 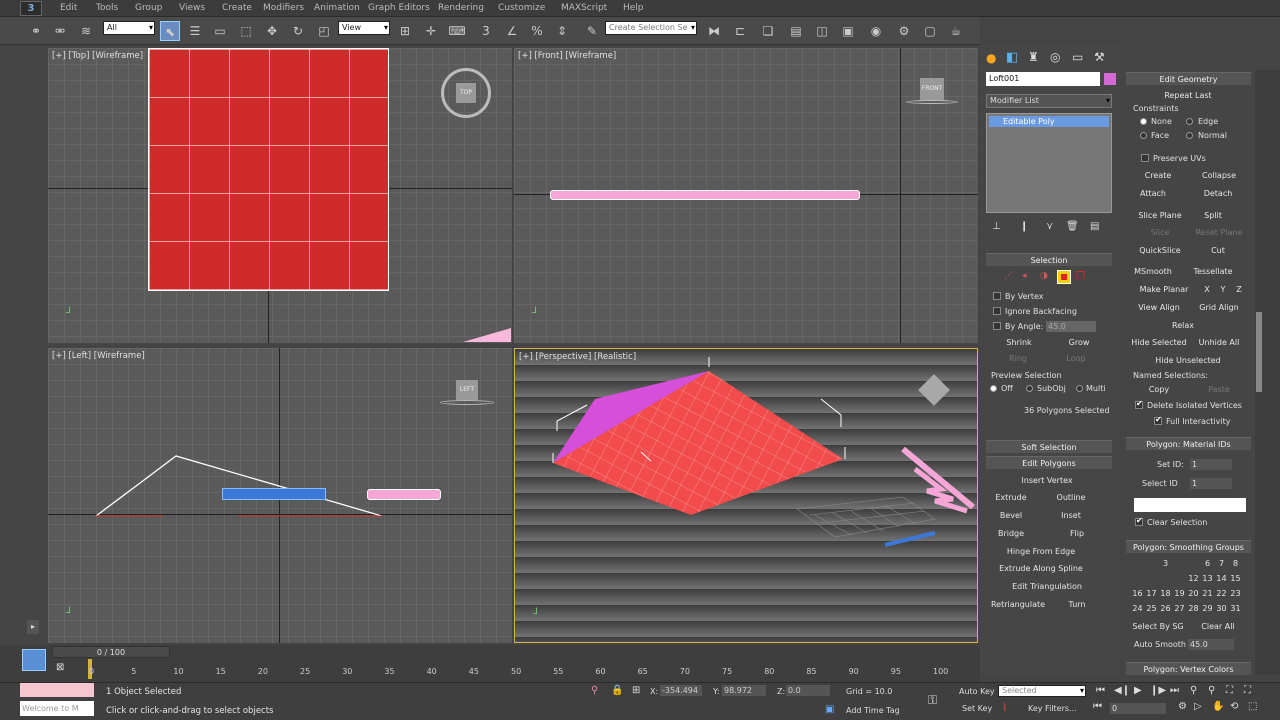 What do you see at coordinates (57, 690) in the screenshot?
I see `maxscript-listener` at bounding box center [57, 690].